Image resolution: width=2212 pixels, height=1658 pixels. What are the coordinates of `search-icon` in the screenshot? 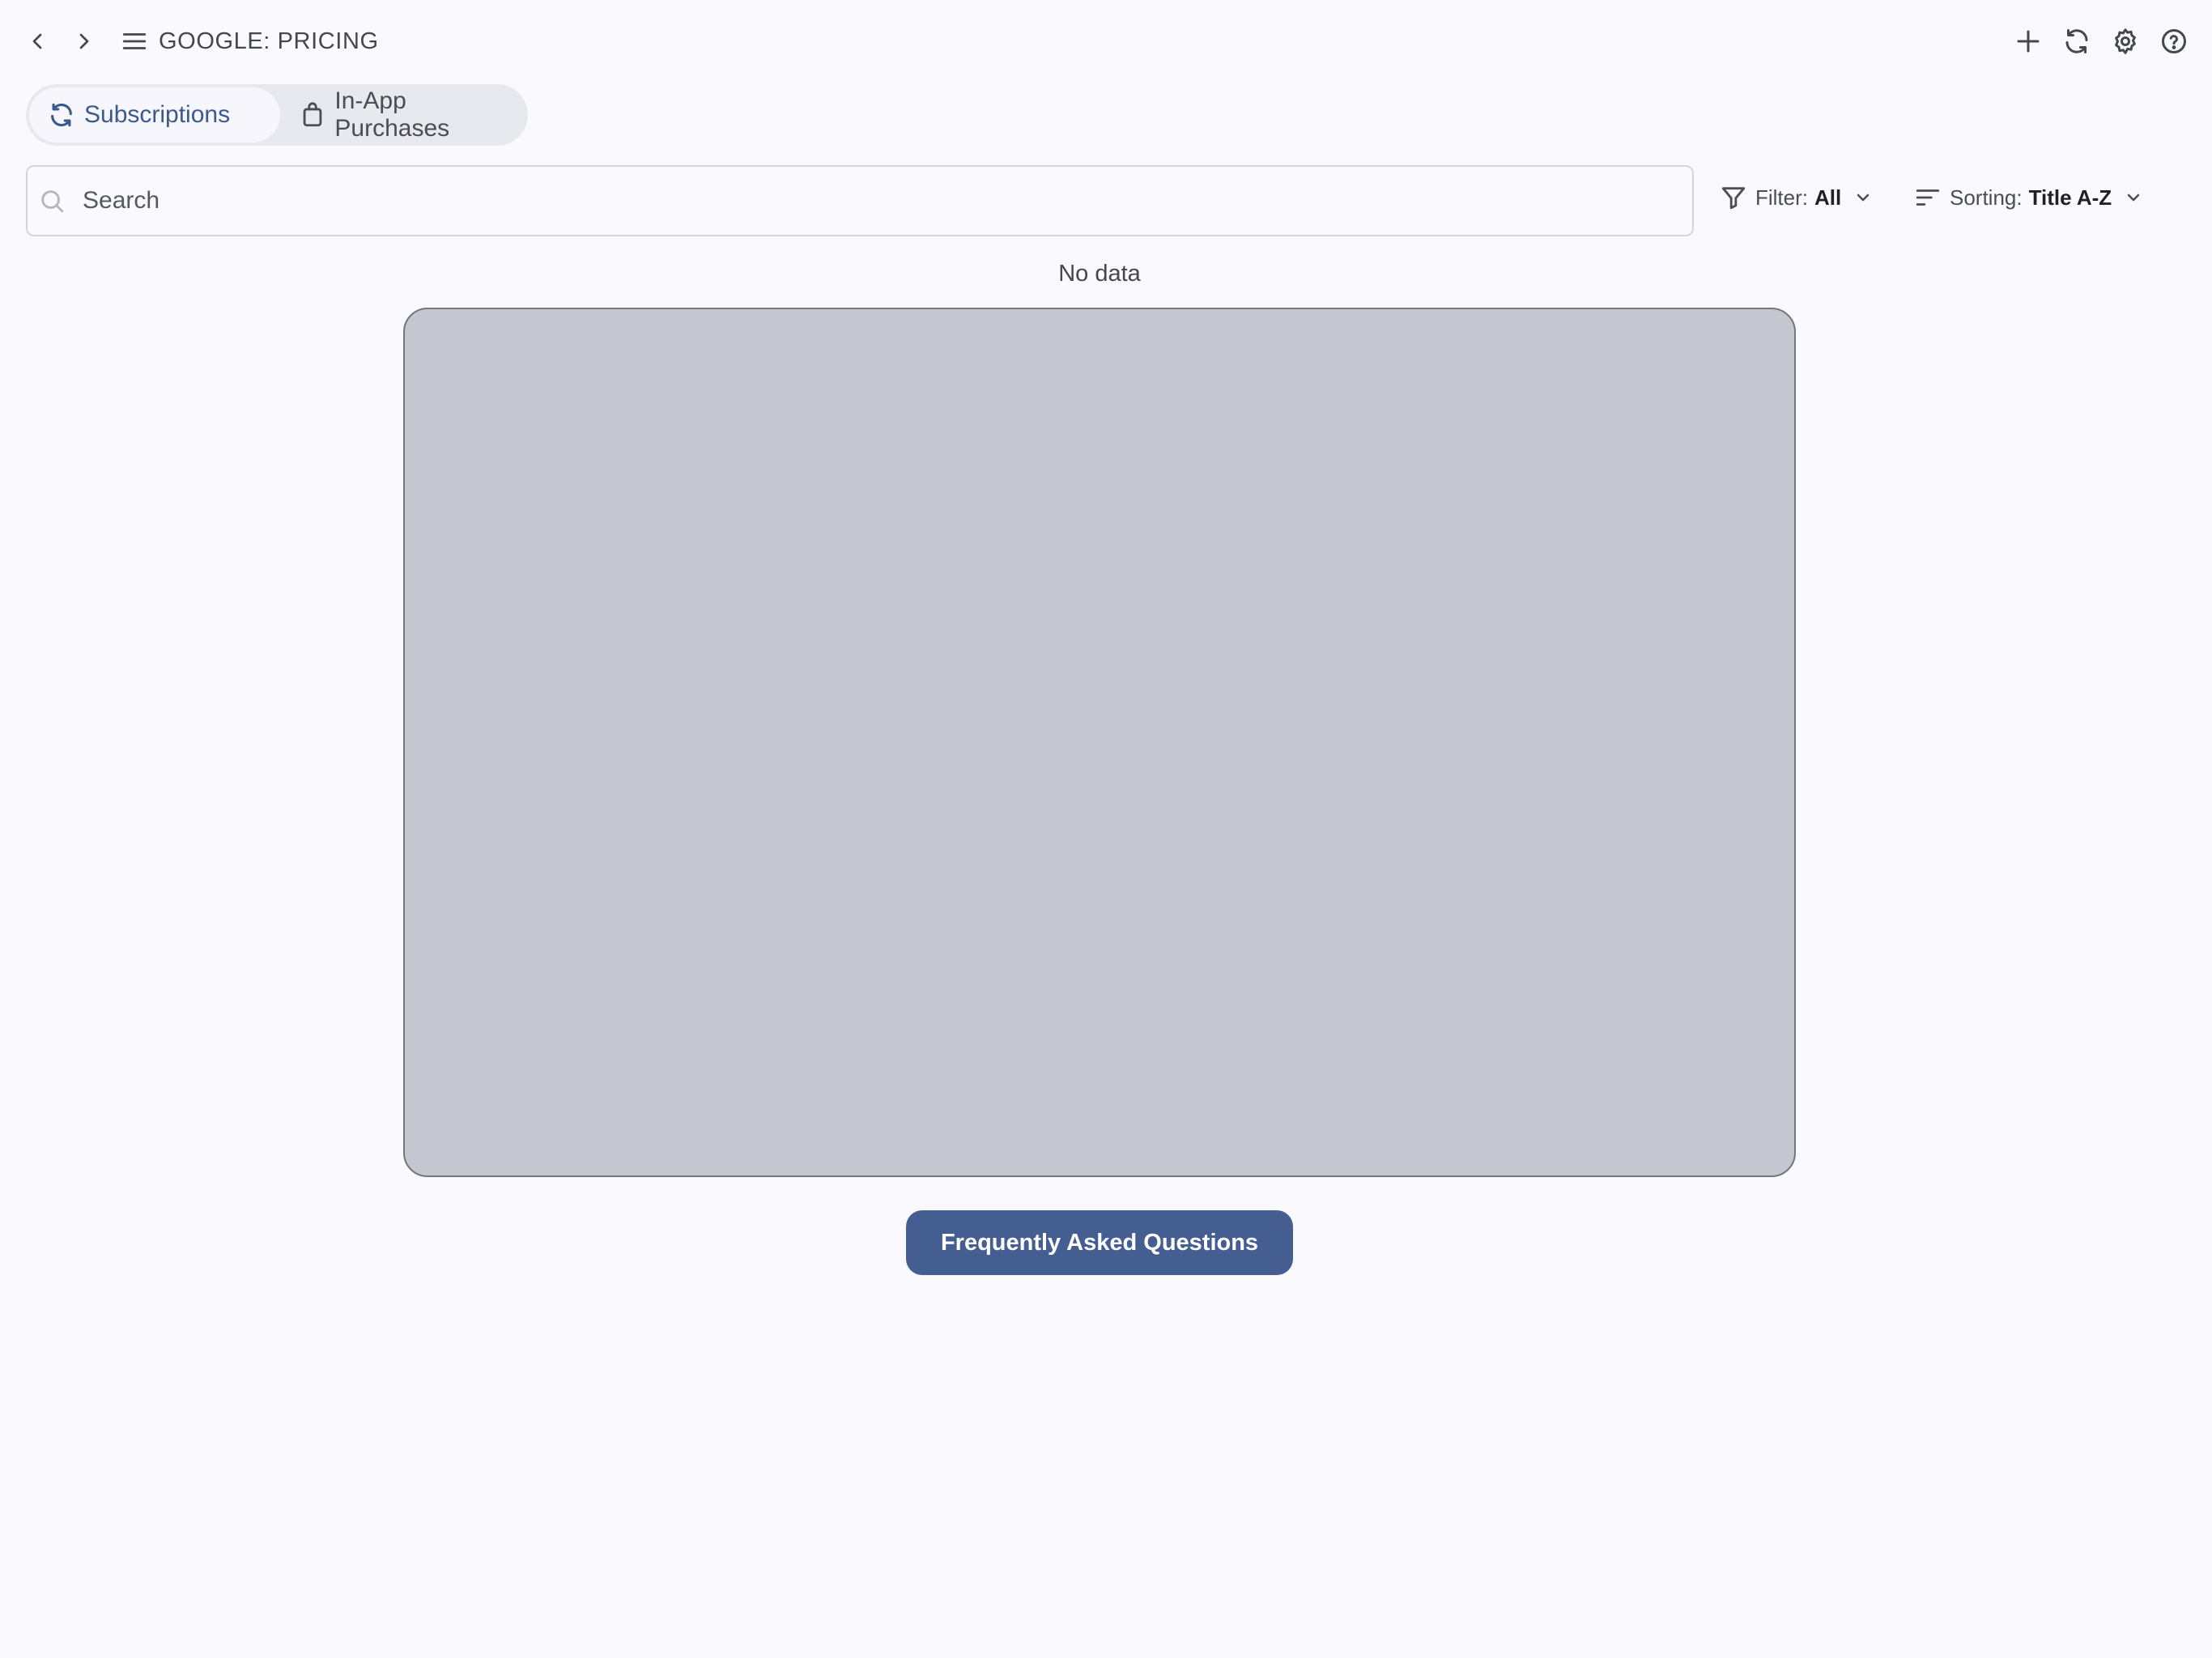 It's located at (52, 200).